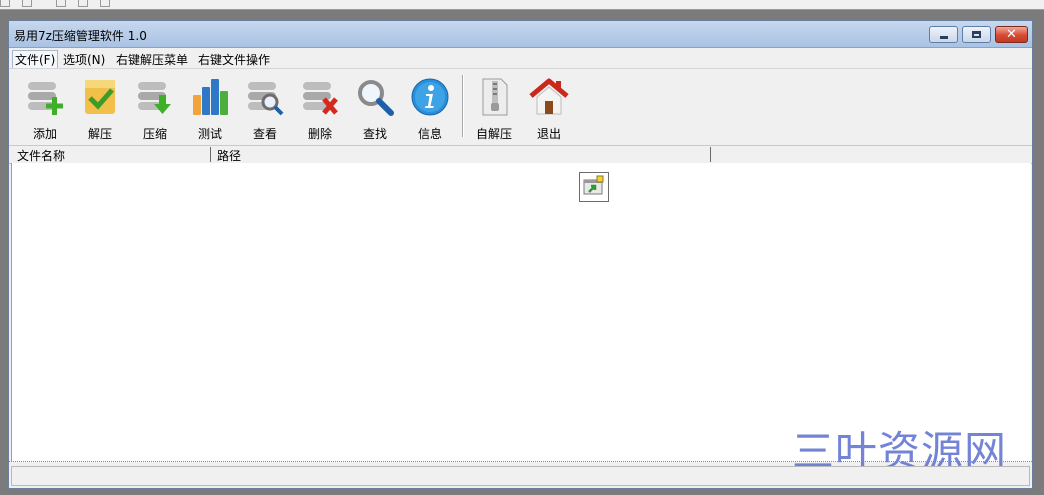 The width and height of the screenshot is (1044, 495). I want to click on close-button: ✕, so click(1011, 34).